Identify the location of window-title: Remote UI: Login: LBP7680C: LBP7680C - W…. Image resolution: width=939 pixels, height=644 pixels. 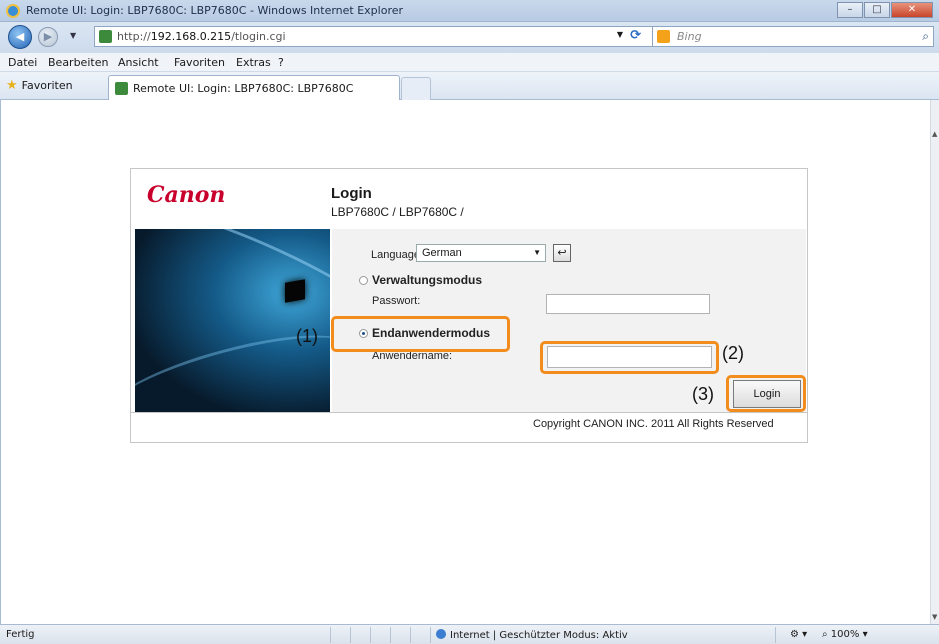
(215, 10).